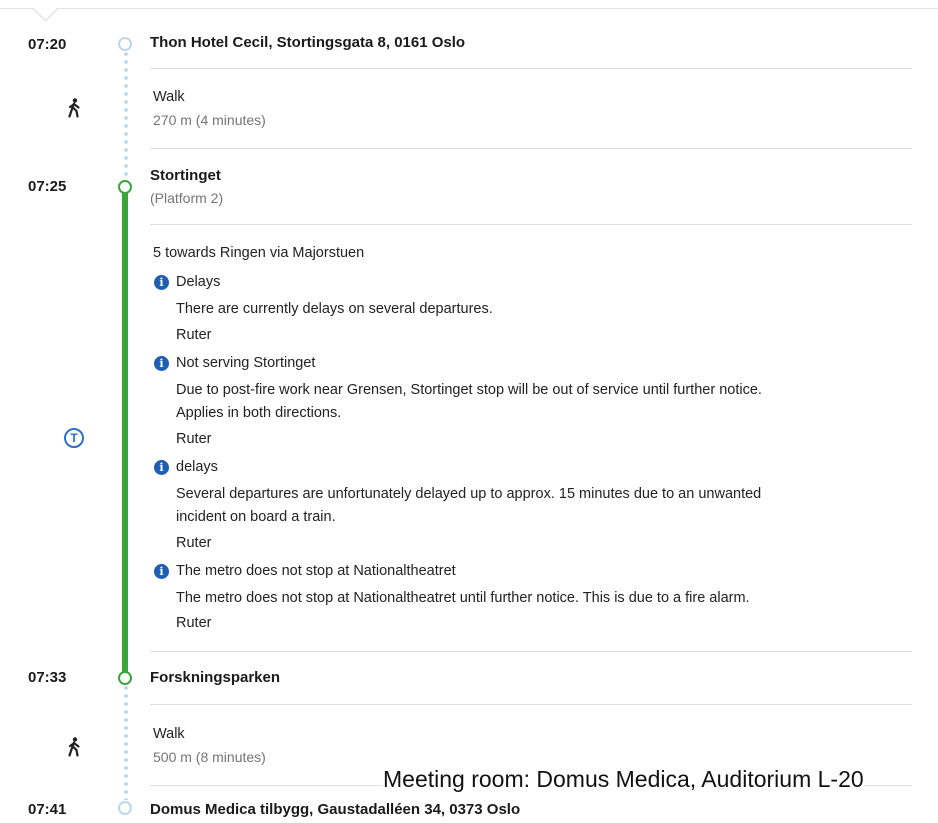 The height and width of the screenshot is (823, 938). I want to click on alert-title: delays, so click(197, 467).